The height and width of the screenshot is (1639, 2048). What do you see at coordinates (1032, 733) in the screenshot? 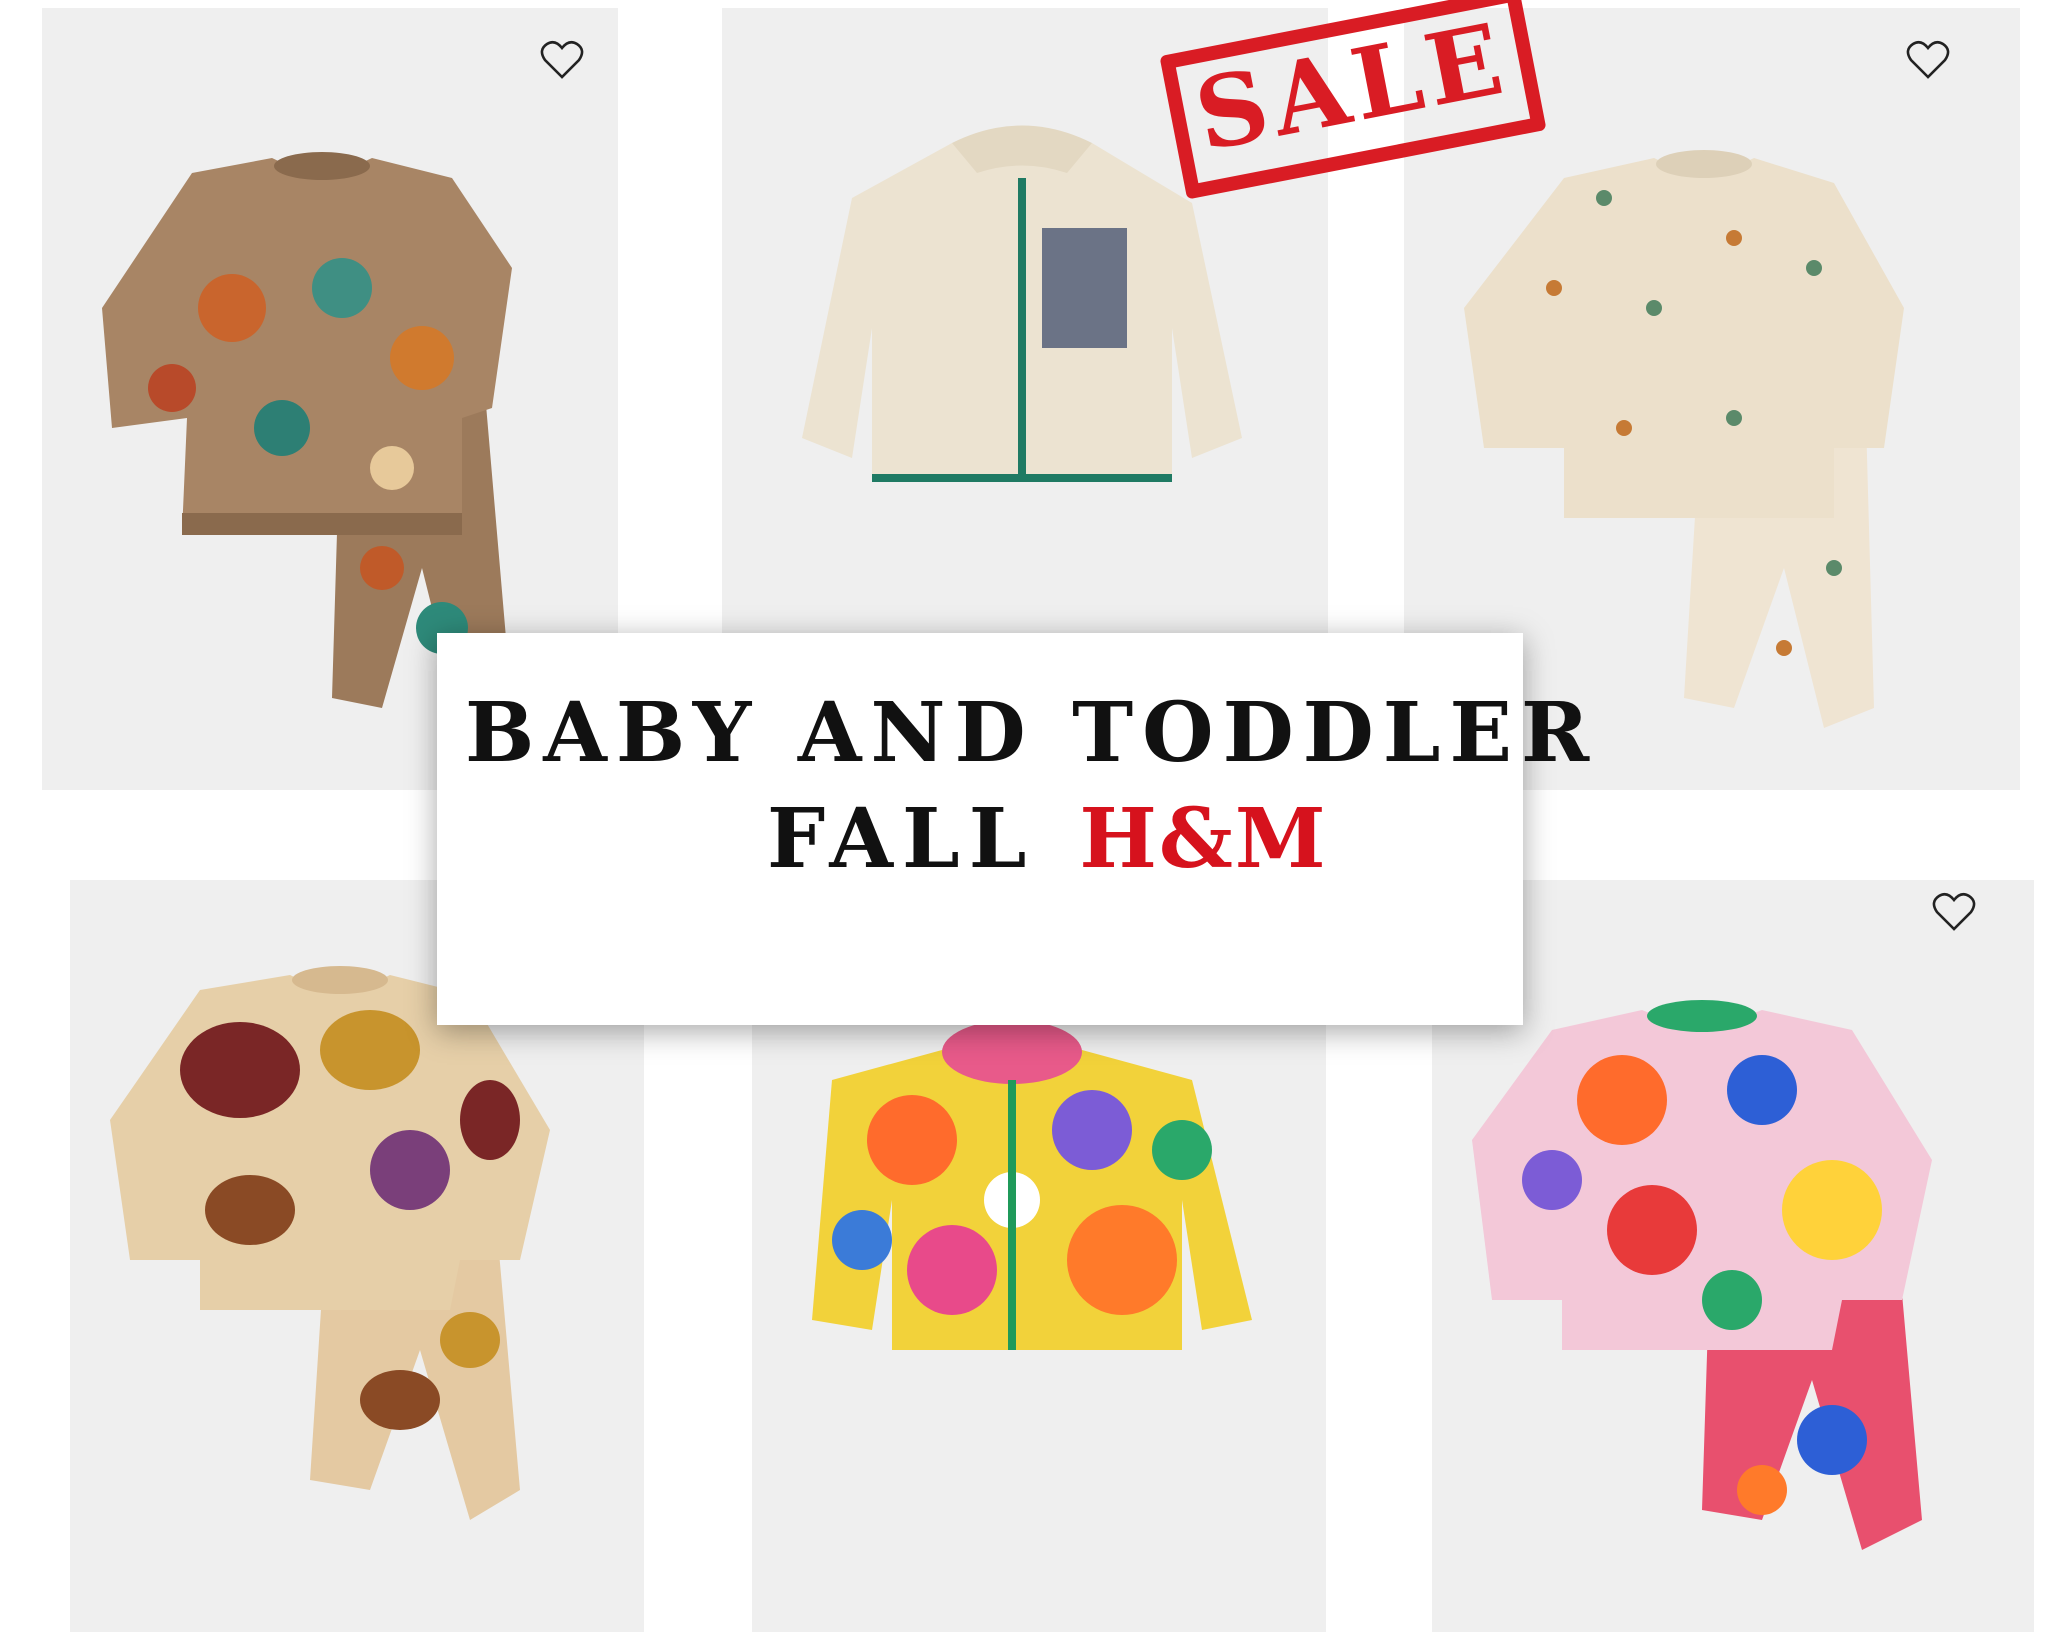
I see `title-line-1: BABY AND TODDLER` at bounding box center [1032, 733].